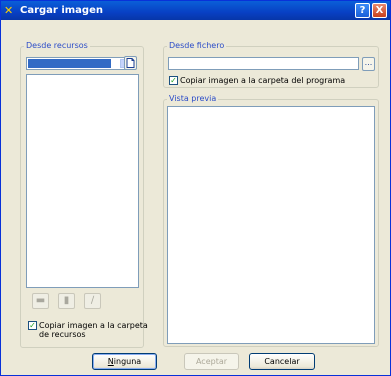  I want to click on new-document-icon, so click(130, 63).